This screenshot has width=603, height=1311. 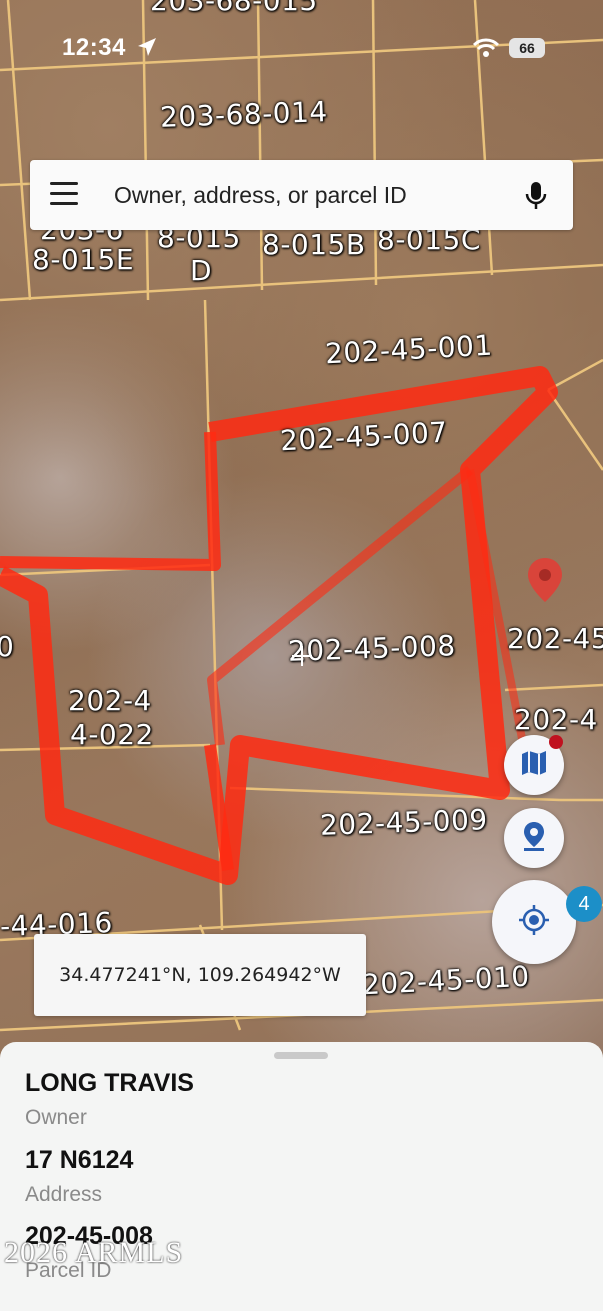 I want to click on parcel-label: 0, so click(x=7, y=647).